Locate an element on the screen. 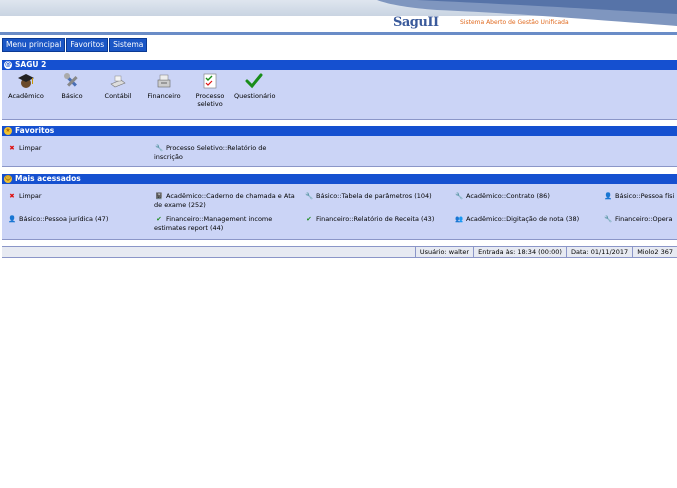 This screenshot has width=677, height=488. link-label: Acadêmico::Contrato (86) is located at coordinates (508, 196).